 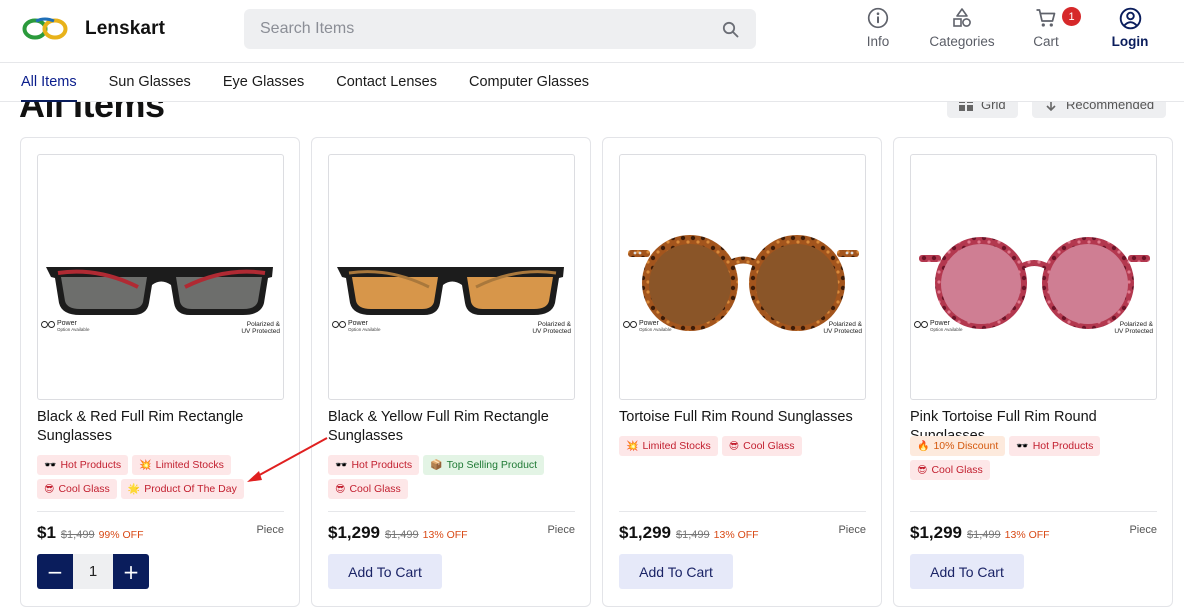 I want to click on decrement-button: −, so click(x=55, y=571).